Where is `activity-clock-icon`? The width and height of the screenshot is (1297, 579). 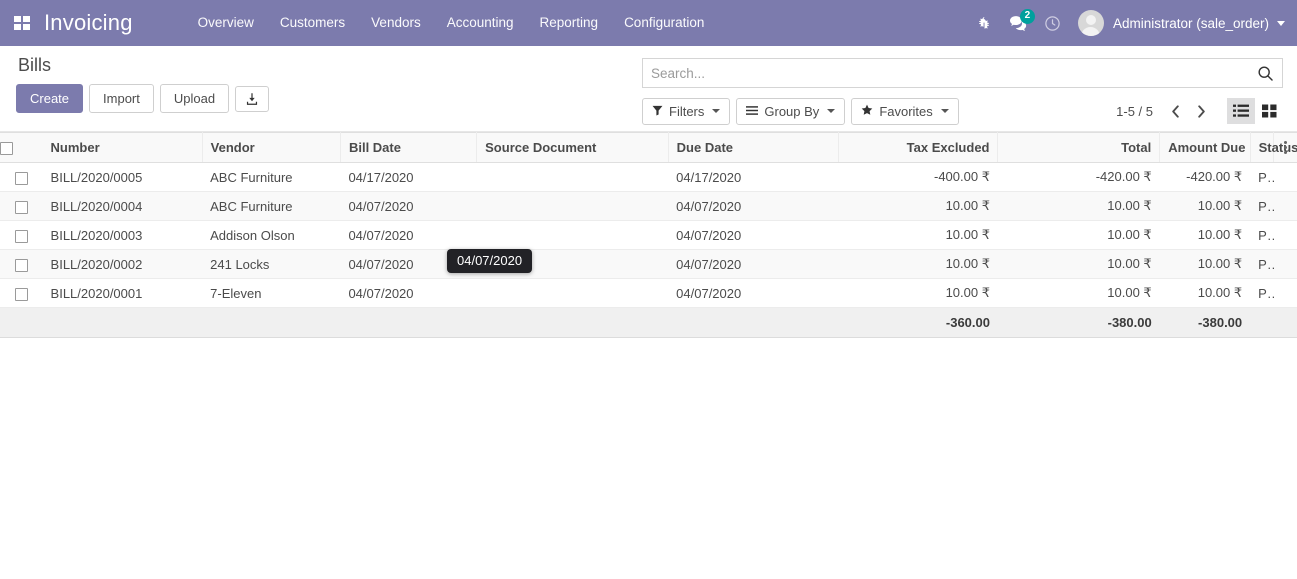
activity-clock-icon is located at coordinates (1053, 23).